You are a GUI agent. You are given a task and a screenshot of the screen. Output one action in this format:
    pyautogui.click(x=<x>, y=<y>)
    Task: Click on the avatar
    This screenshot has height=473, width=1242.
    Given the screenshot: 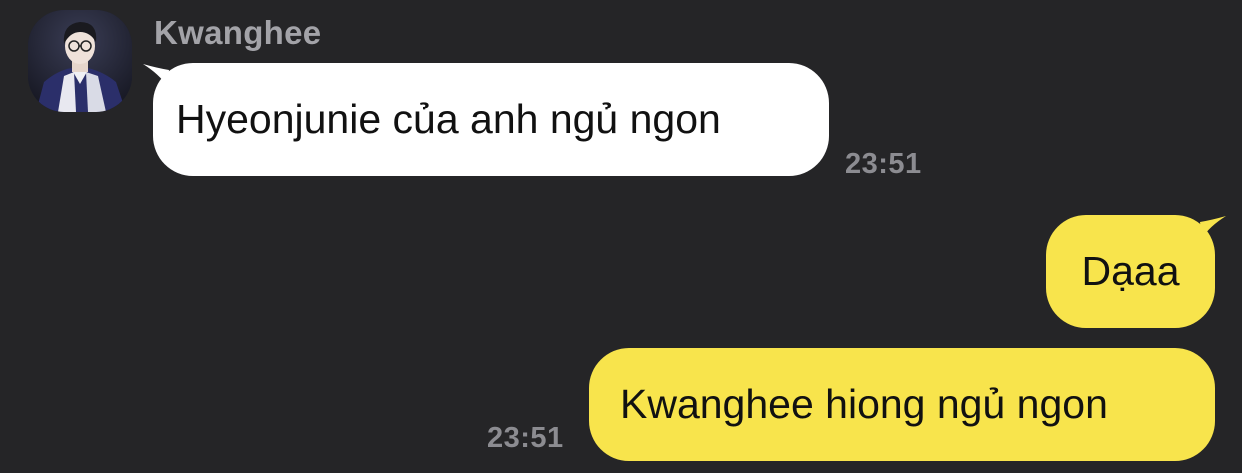 What is the action you would take?
    pyautogui.click(x=80, y=61)
    